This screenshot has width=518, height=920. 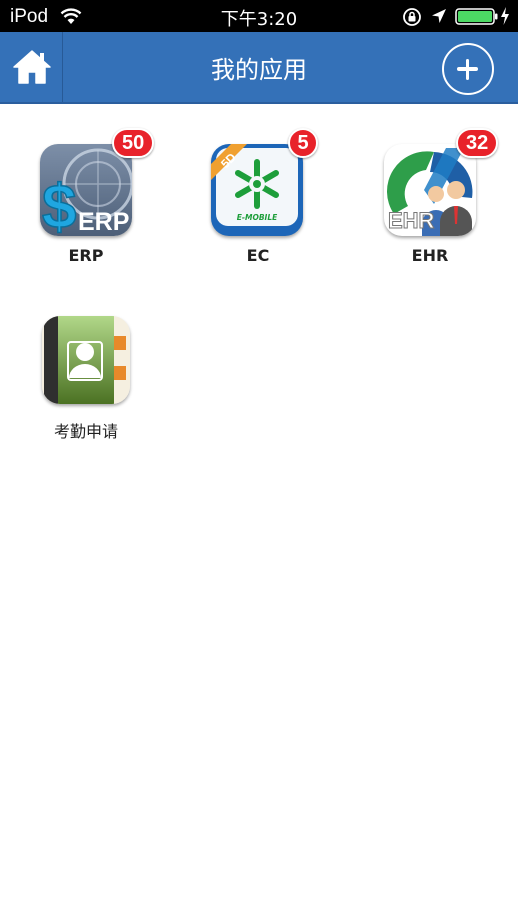 I want to click on erp-icon-text: ERP, so click(x=103, y=222).